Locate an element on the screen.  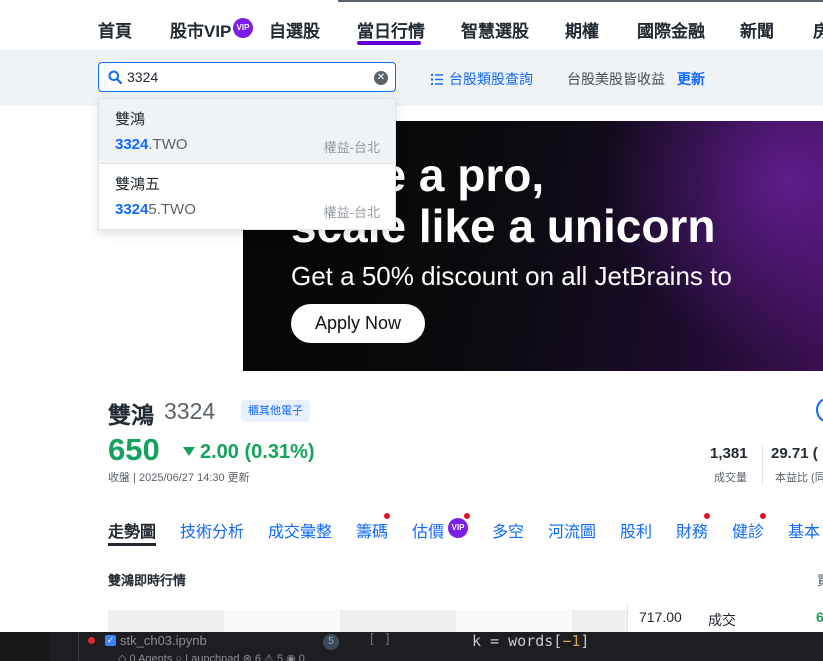
problems-badge: 5 is located at coordinates (331, 642).